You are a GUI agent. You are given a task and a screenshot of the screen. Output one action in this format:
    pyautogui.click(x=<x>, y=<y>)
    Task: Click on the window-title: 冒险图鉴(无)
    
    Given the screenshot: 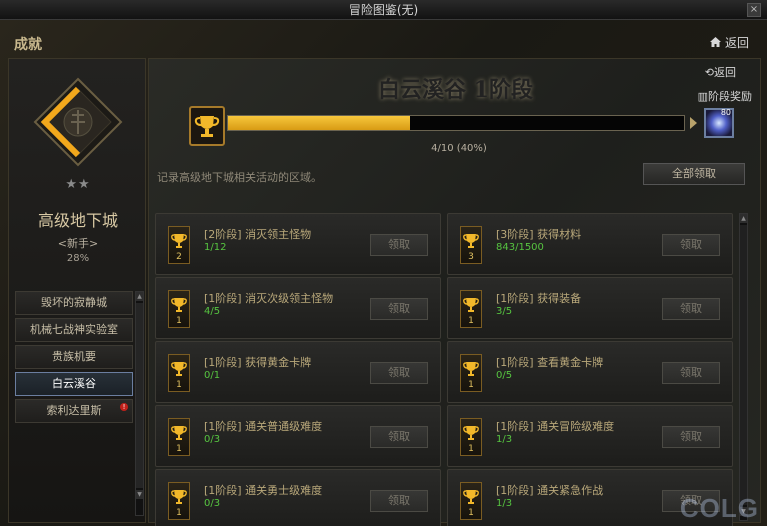 What is the action you would take?
    pyautogui.click(x=383, y=10)
    